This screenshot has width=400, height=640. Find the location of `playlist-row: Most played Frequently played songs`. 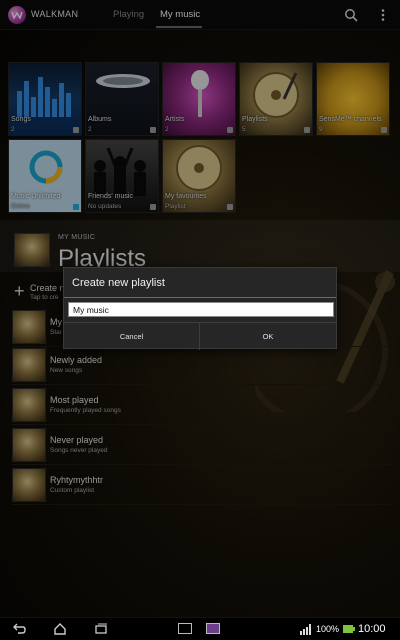

playlist-row: Most played Frequently played songs is located at coordinates (203, 406).